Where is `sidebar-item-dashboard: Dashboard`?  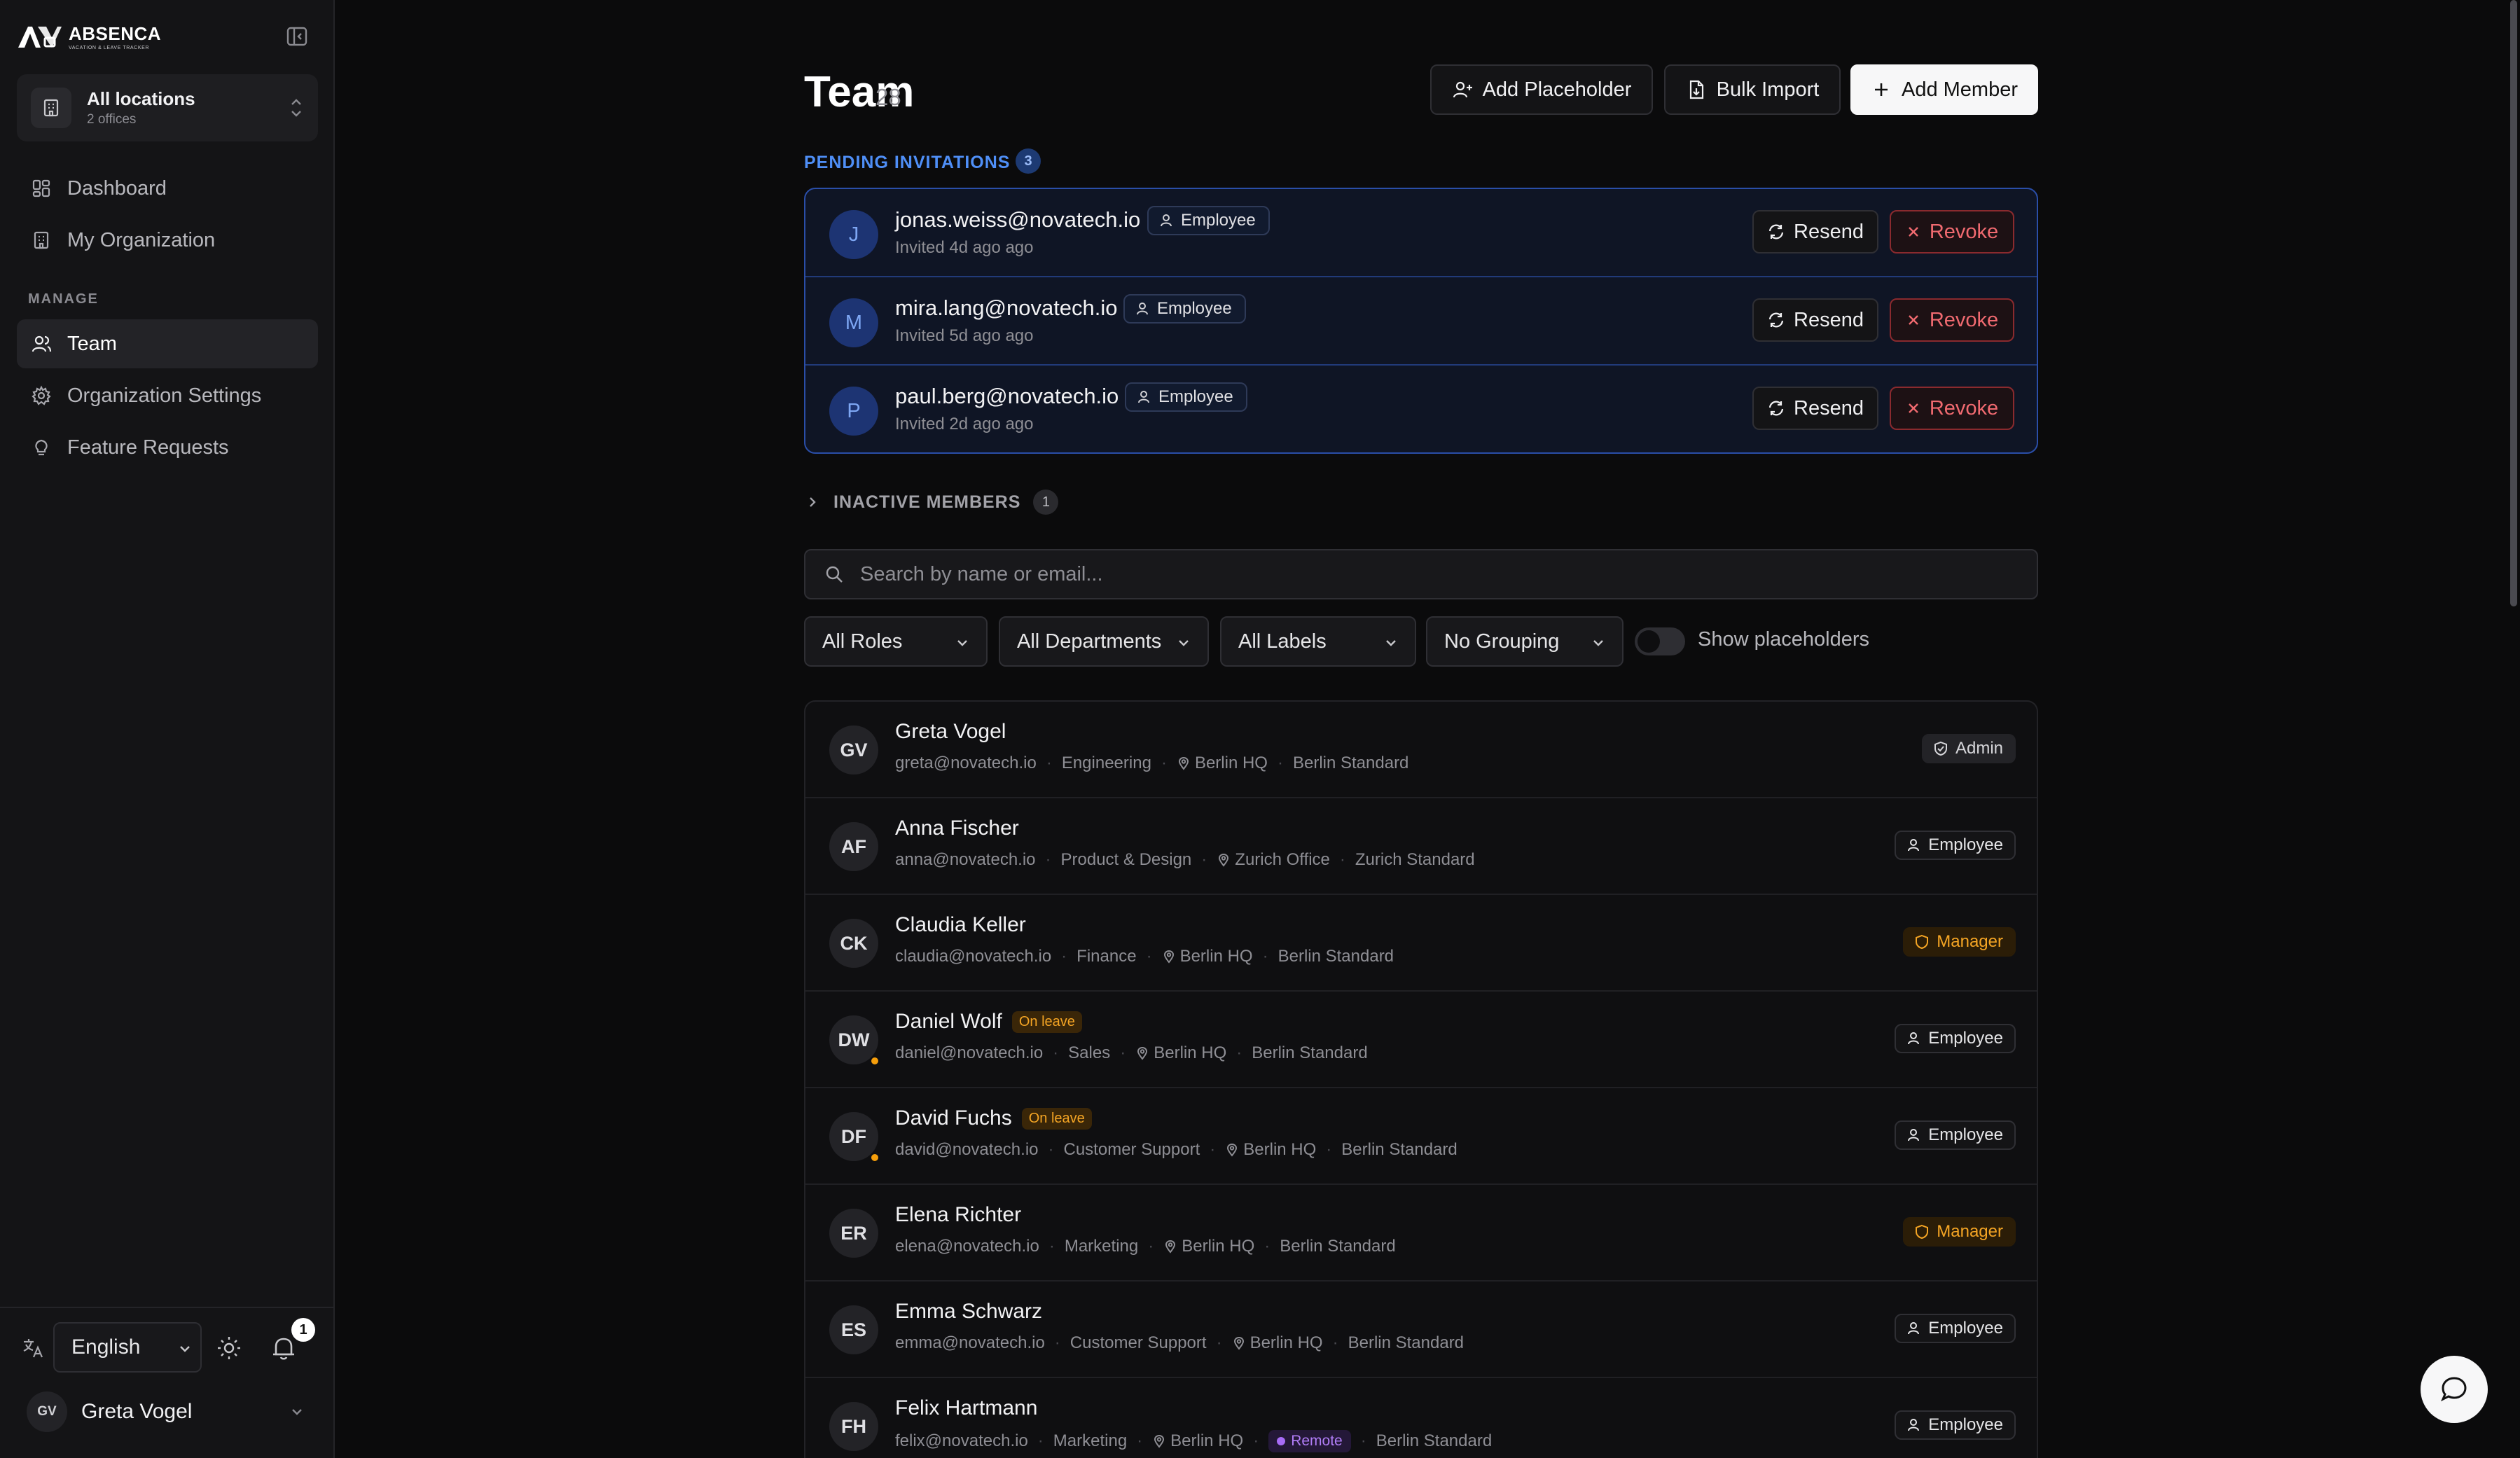 sidebar-item-dashboard: Dashboard is located at coordinates (167, 188).